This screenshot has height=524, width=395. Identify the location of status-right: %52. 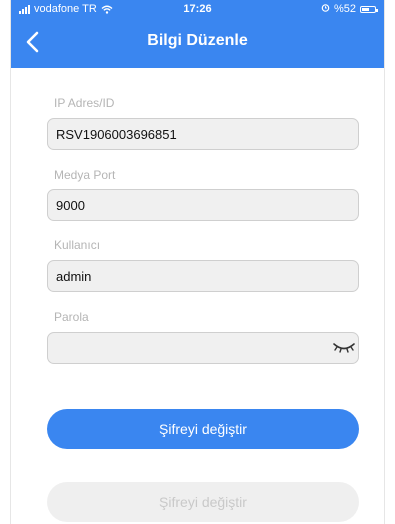
(349, 9).